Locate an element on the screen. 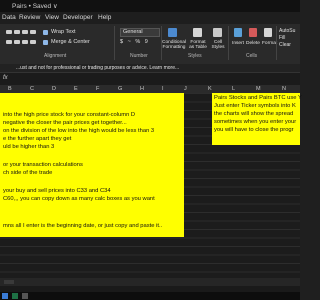 This screenshot has height=300, width=320. app-icon is located at coordinates (25, 296).